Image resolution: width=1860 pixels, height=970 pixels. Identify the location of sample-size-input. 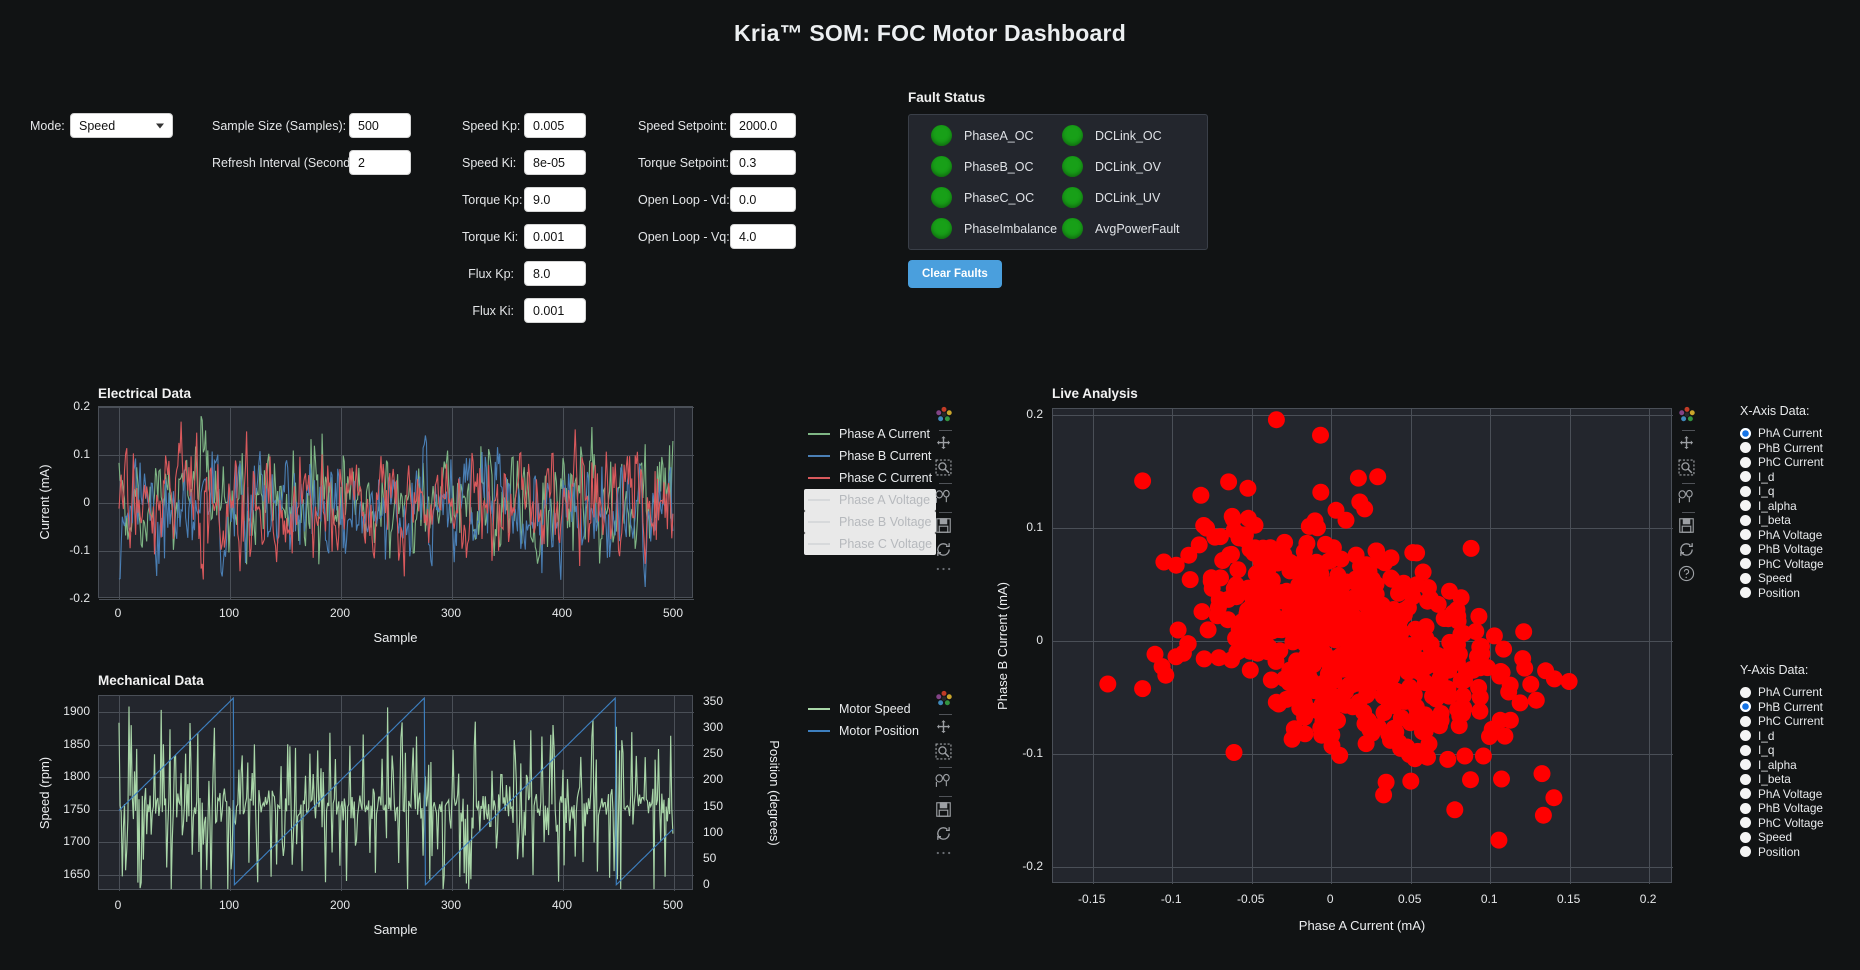
(380, 125).